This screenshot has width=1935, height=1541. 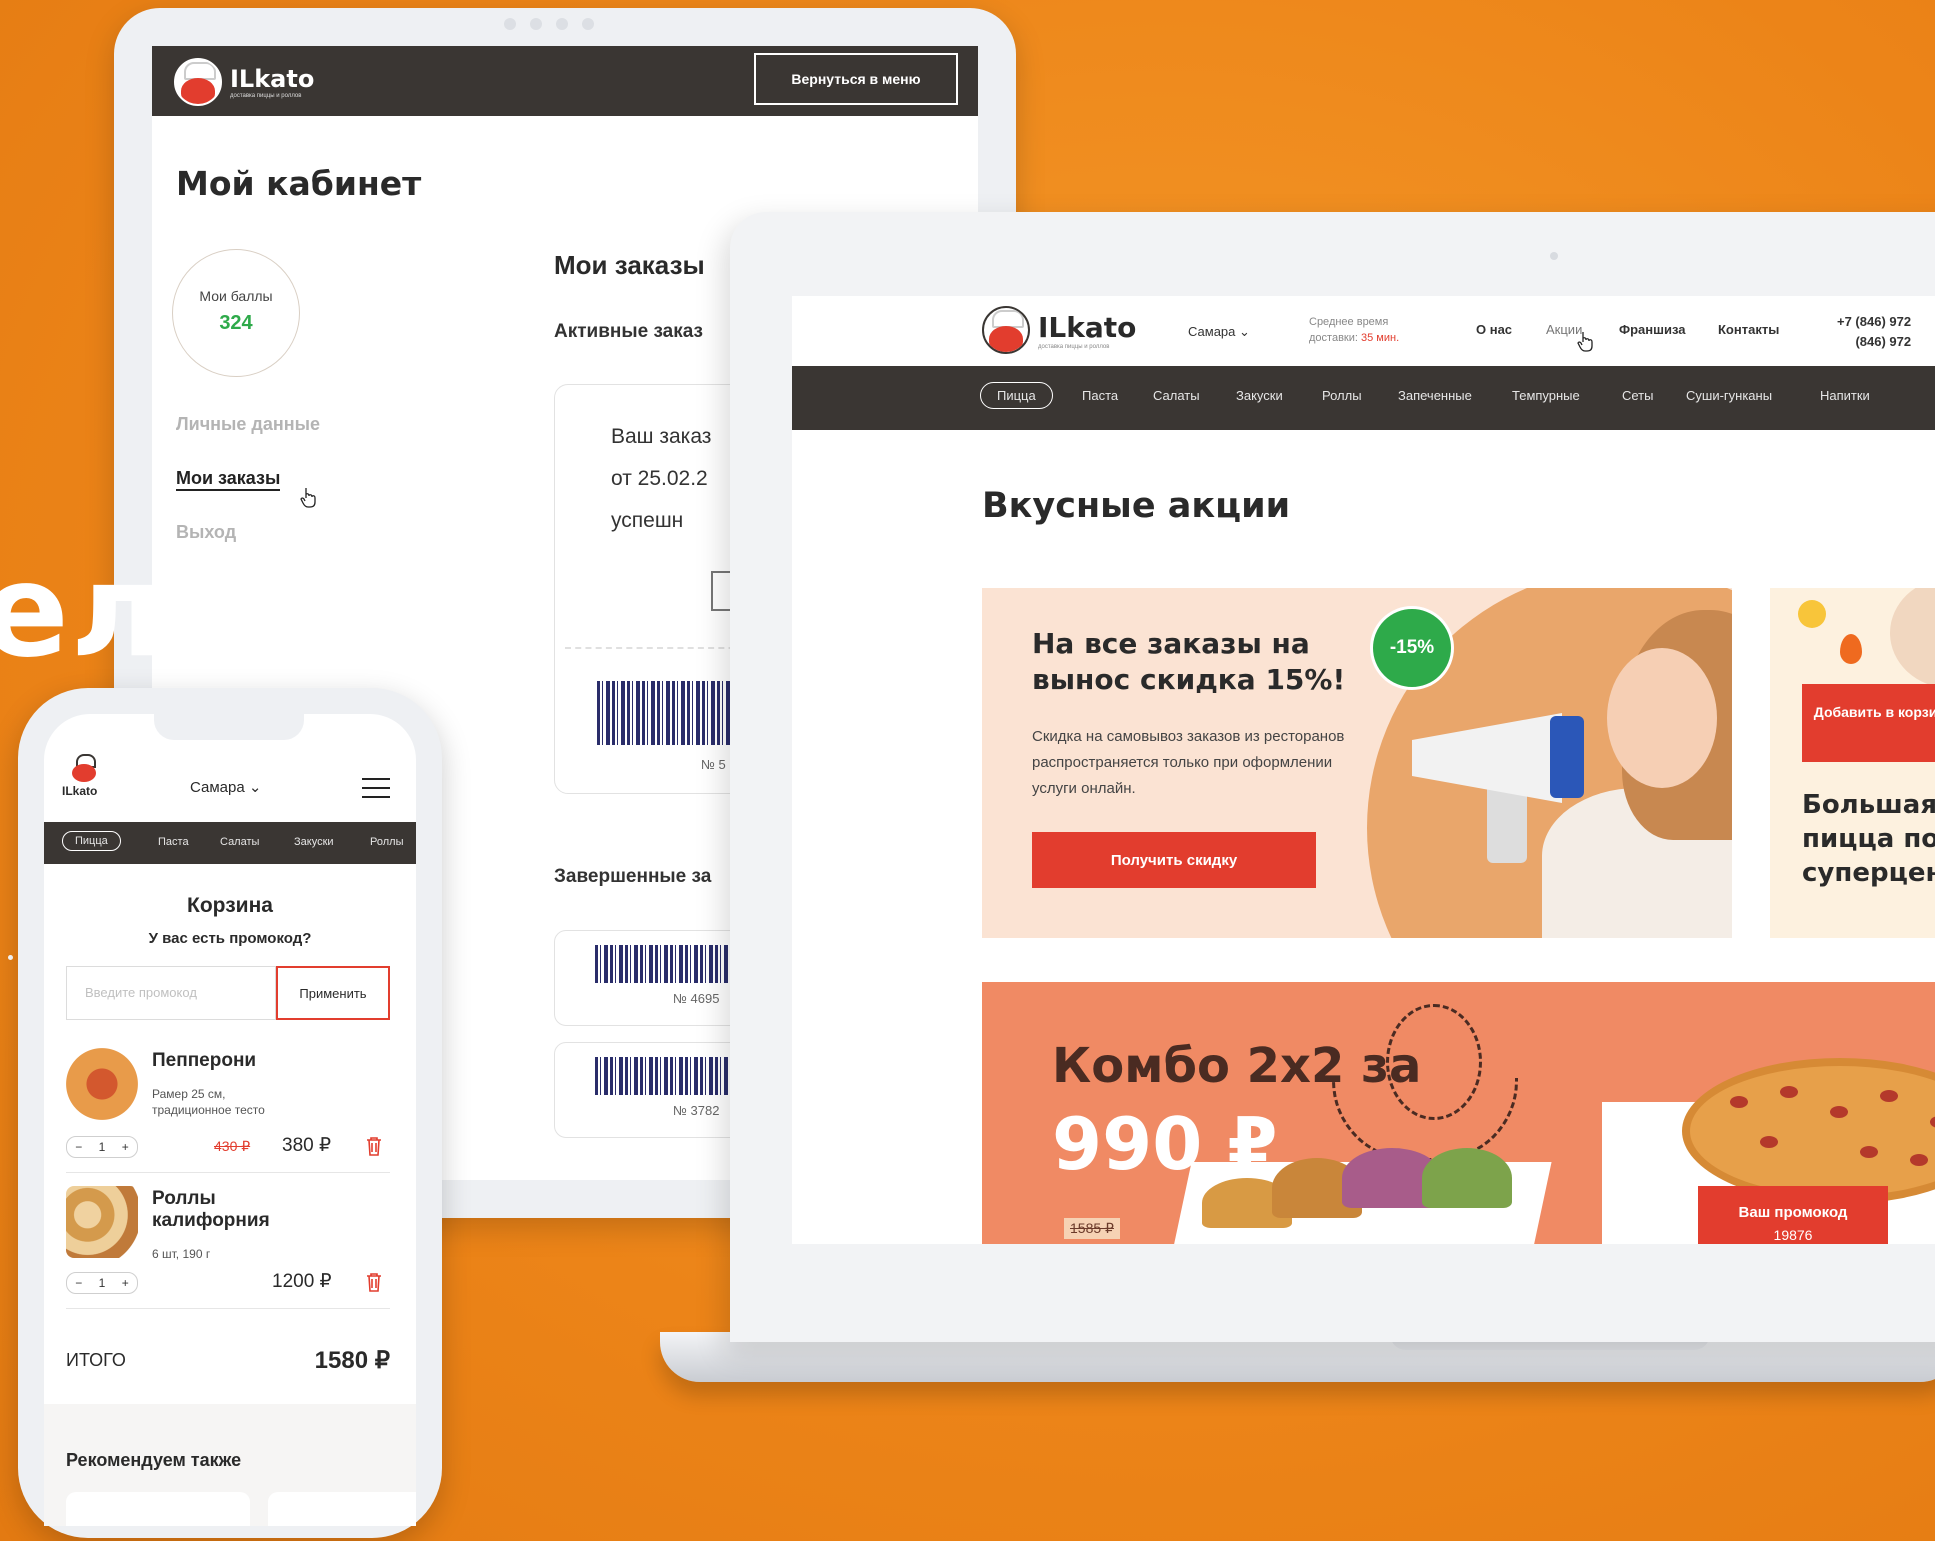 What do you see at coordinates (1652, 329) in the screenshot?
I see `nav-franchise: Франшиза` at bounding box center [1652, 329].